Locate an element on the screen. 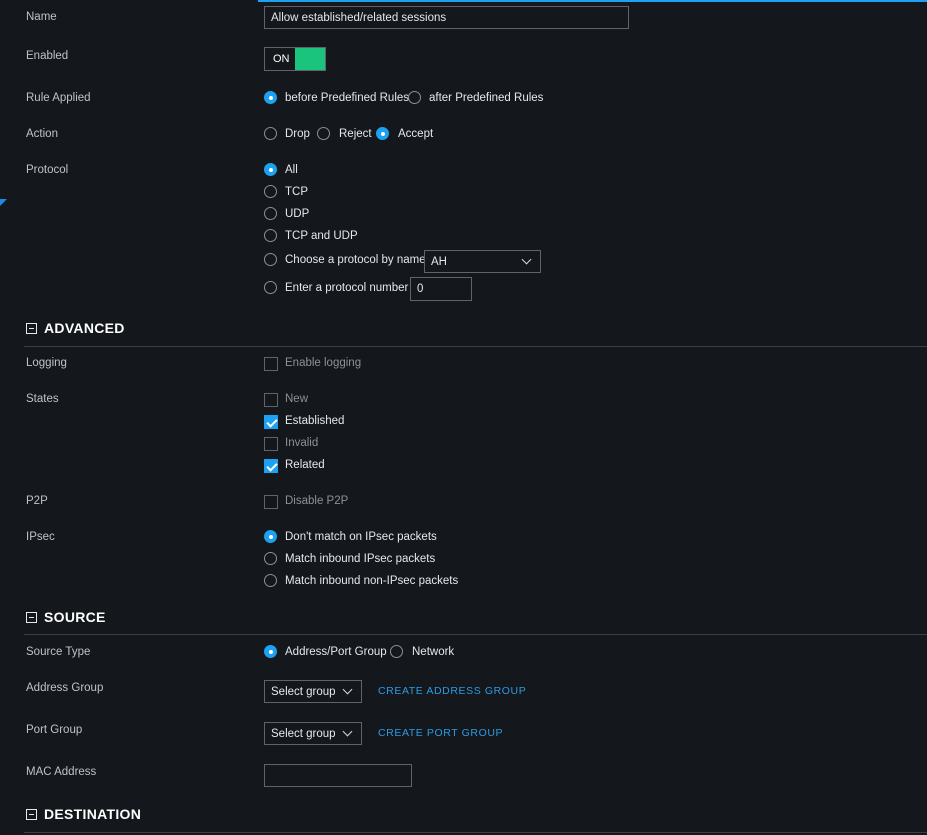 The image size is (927, 835). radio-after-predefined is located at coordinates (414, 97).